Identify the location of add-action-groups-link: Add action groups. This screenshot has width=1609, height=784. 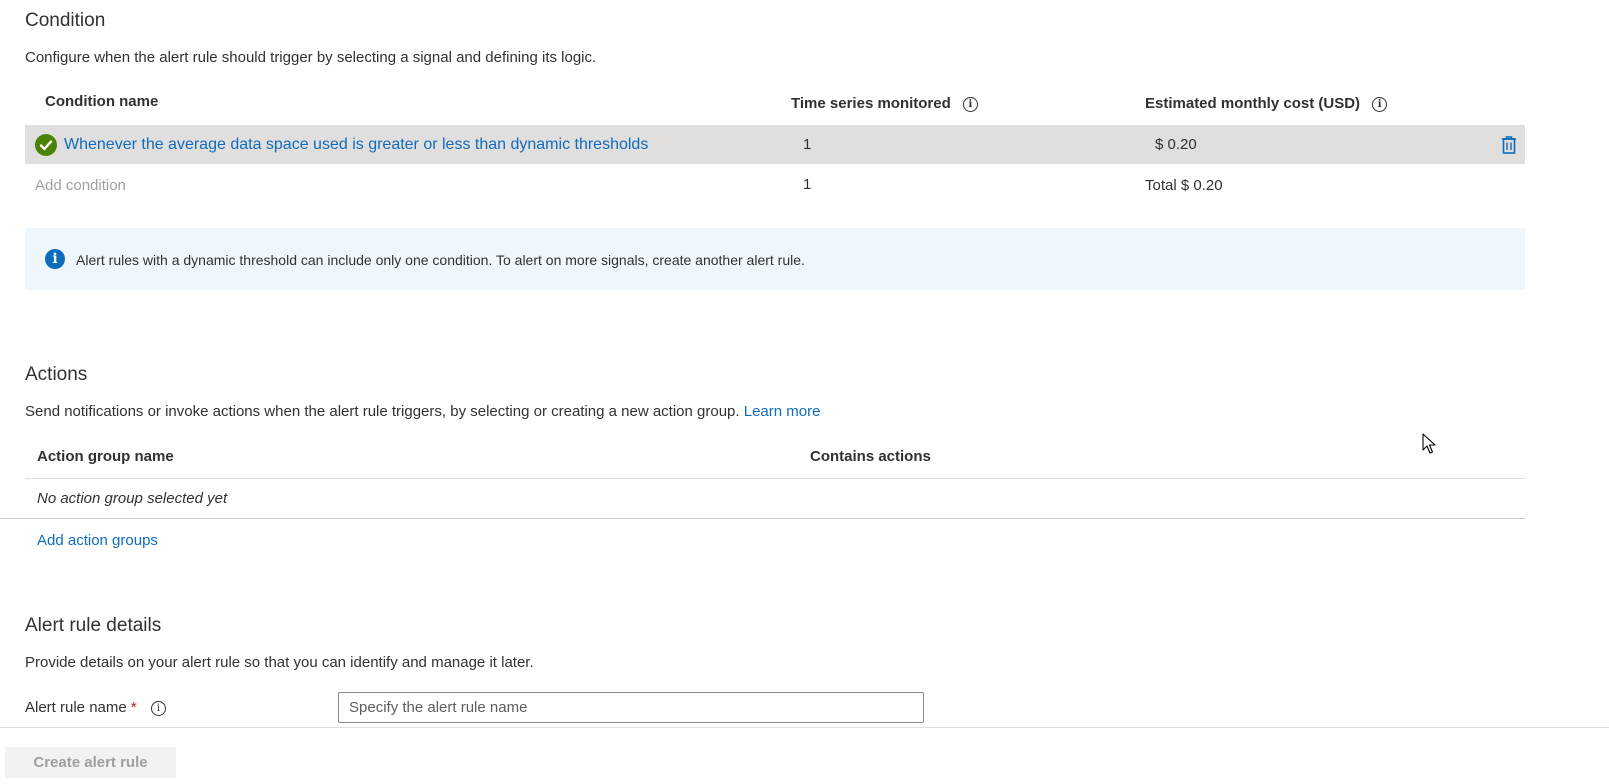
(97, 540).